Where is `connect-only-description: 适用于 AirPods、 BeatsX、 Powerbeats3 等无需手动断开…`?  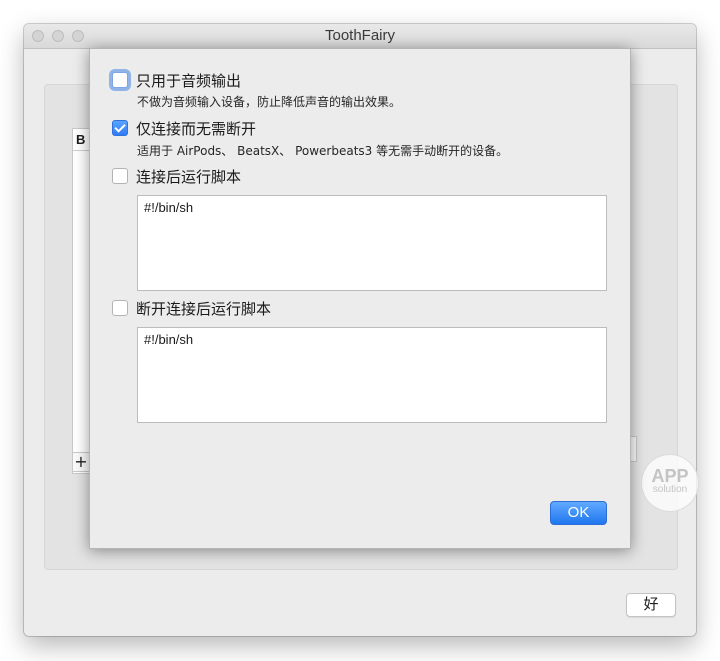
connect-only-description: 适用于 AirPods、 BeatsX、 Powerbeats3 等无需手动断开… is located at coordinates (323, 151).